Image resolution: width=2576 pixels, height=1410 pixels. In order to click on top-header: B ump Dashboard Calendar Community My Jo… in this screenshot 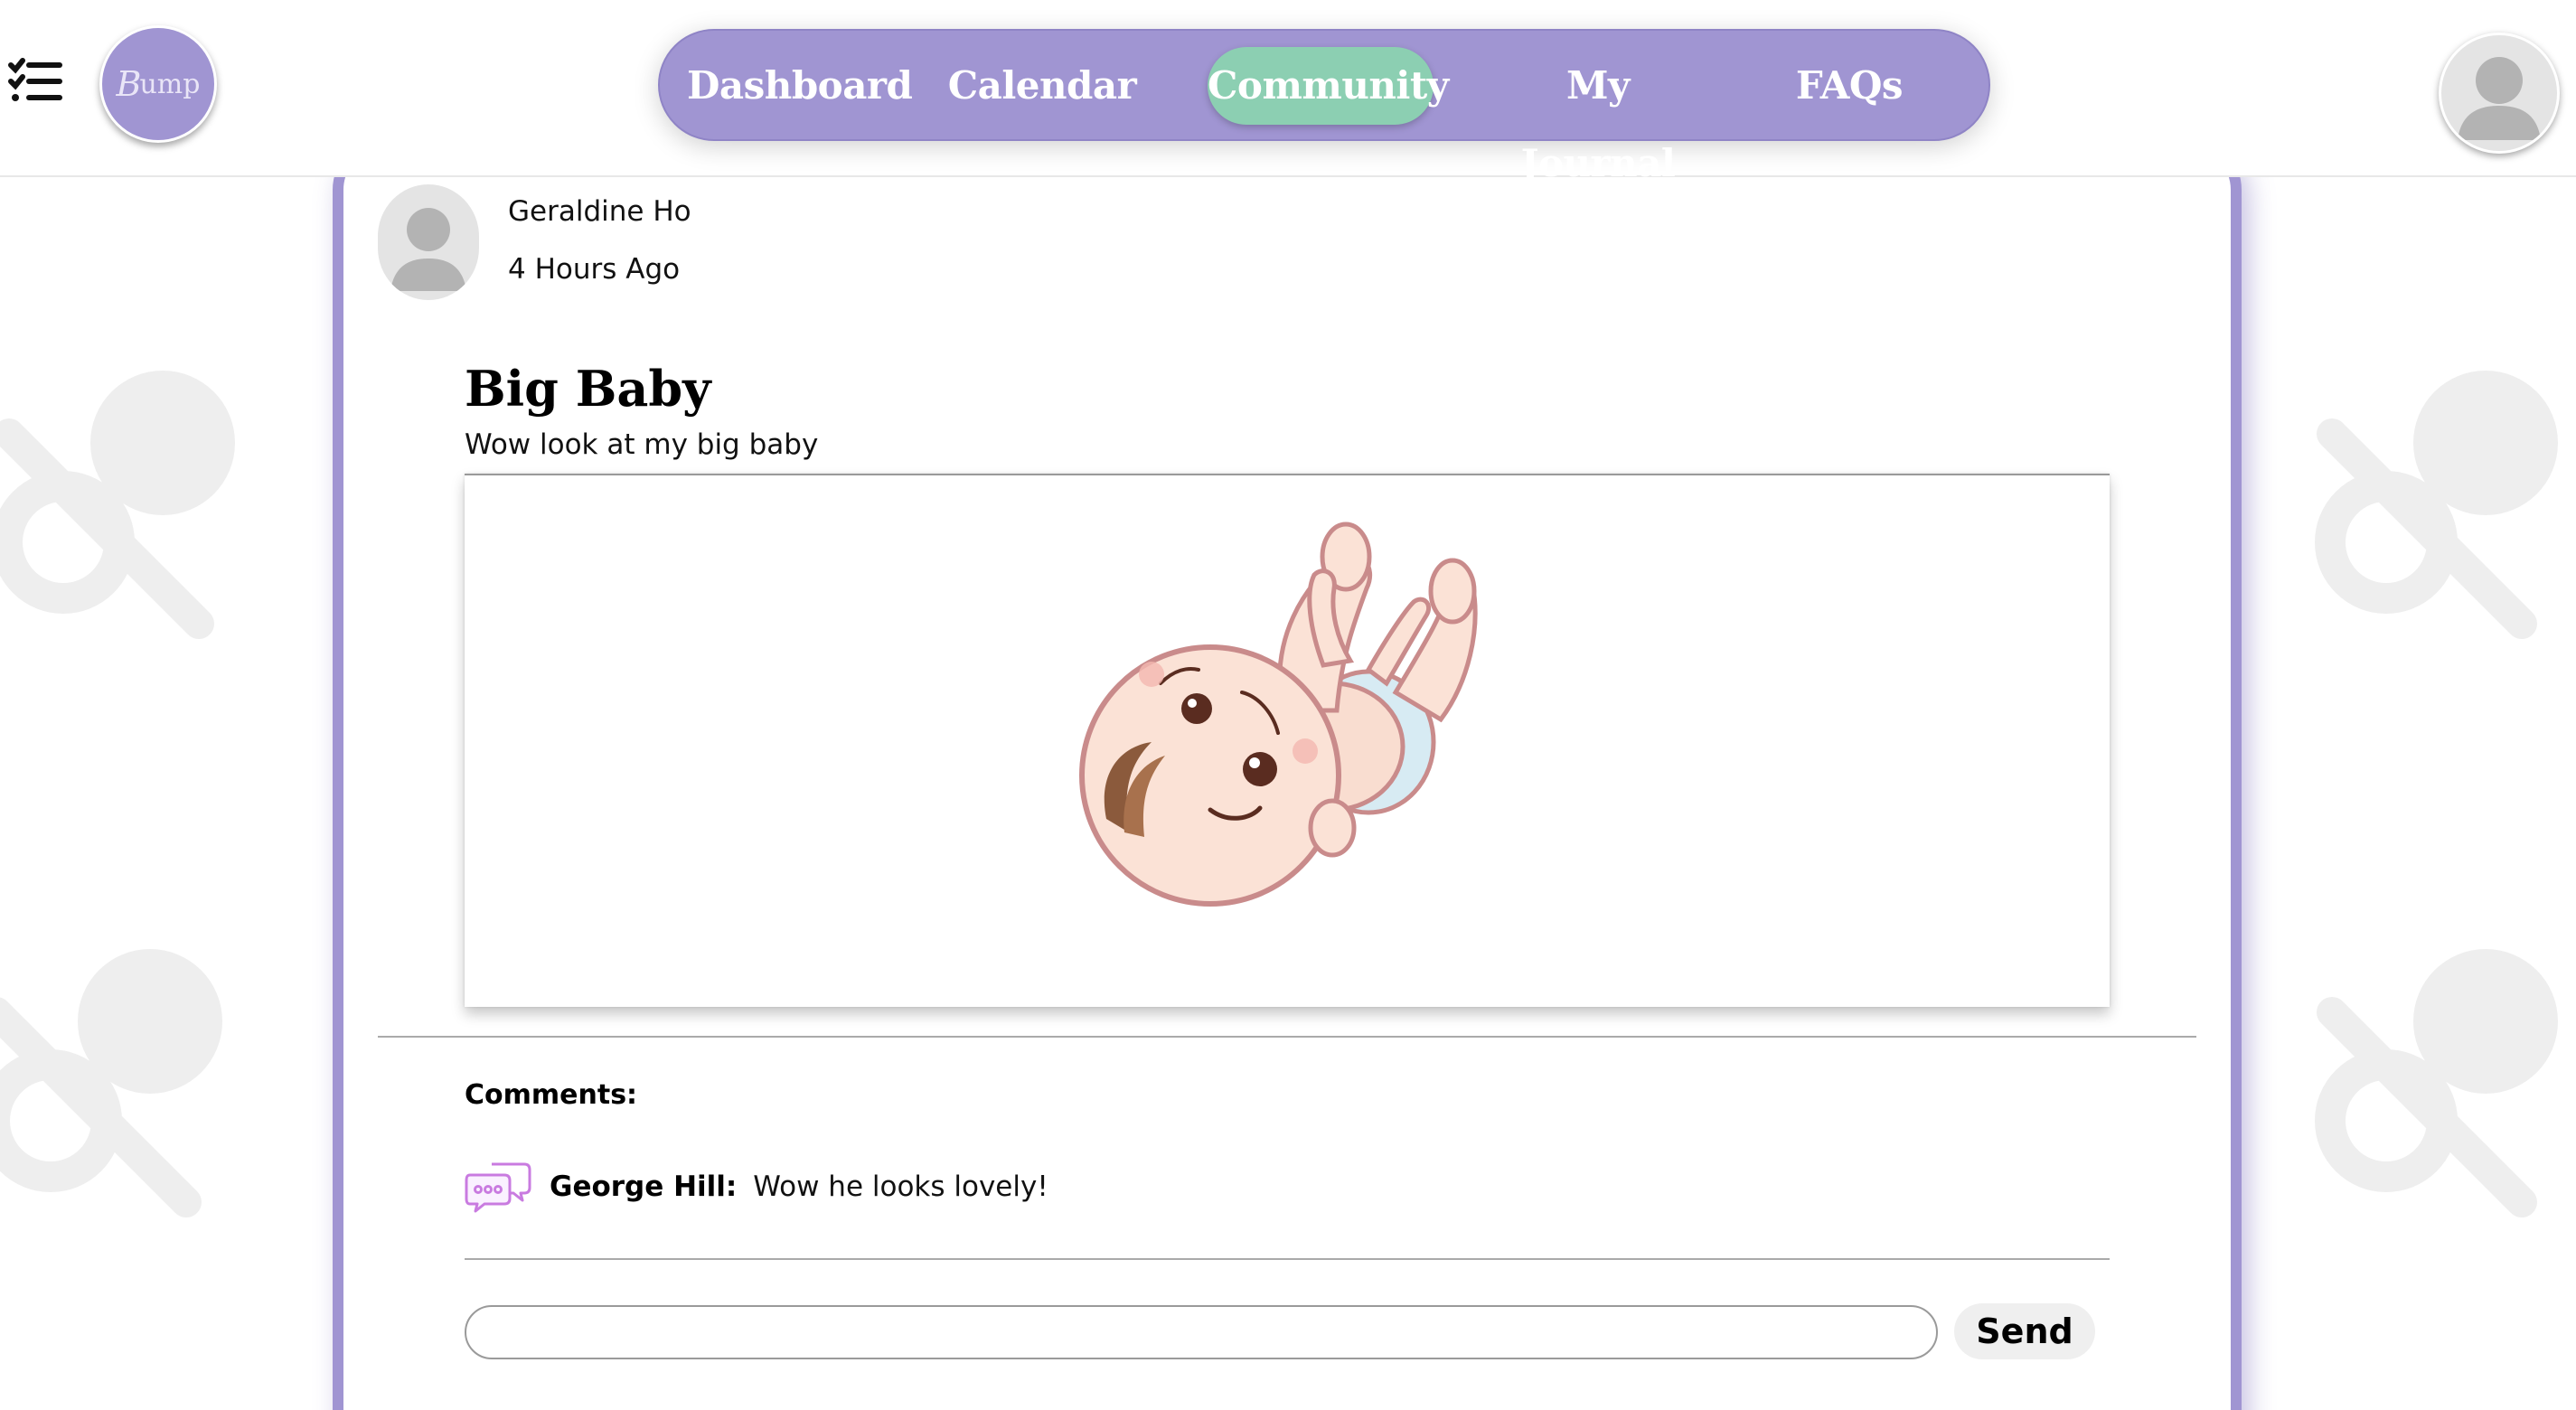, I will do `click(1288, 93)`.